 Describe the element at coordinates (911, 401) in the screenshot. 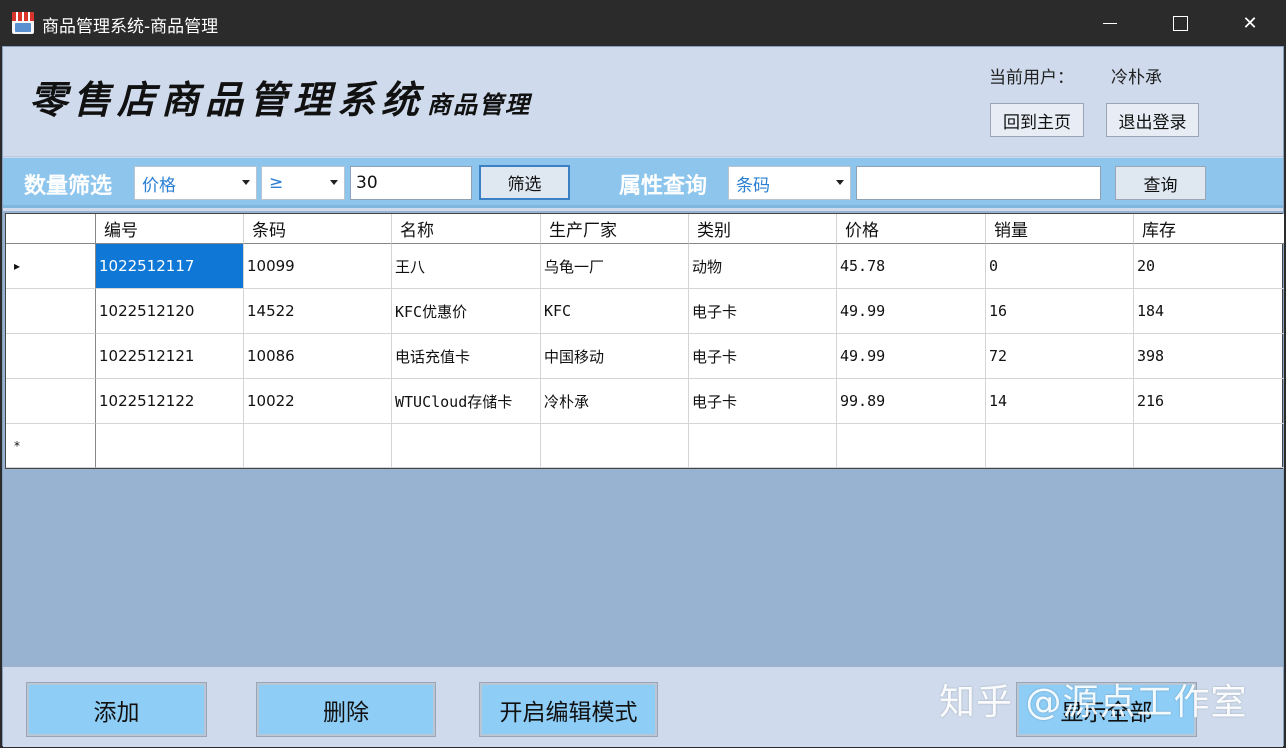

I see `table-cell: 99.89` at that location.